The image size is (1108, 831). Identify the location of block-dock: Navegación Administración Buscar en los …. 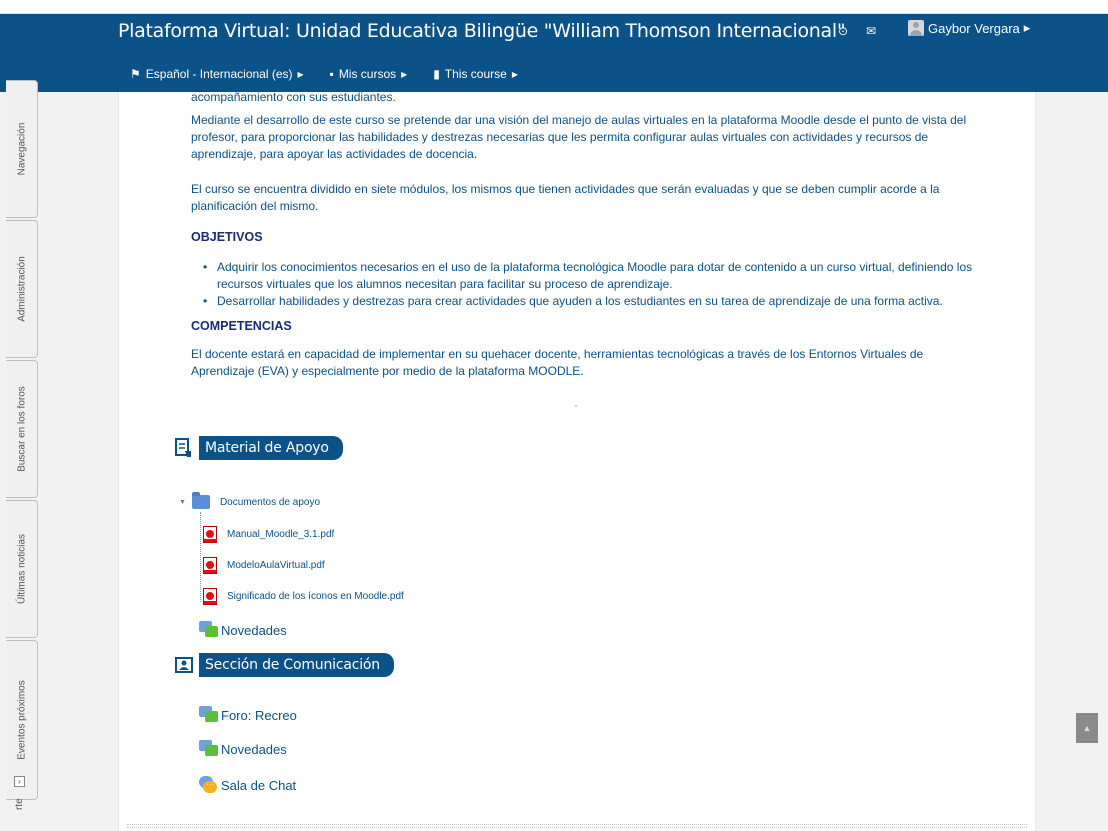
(19, 455).